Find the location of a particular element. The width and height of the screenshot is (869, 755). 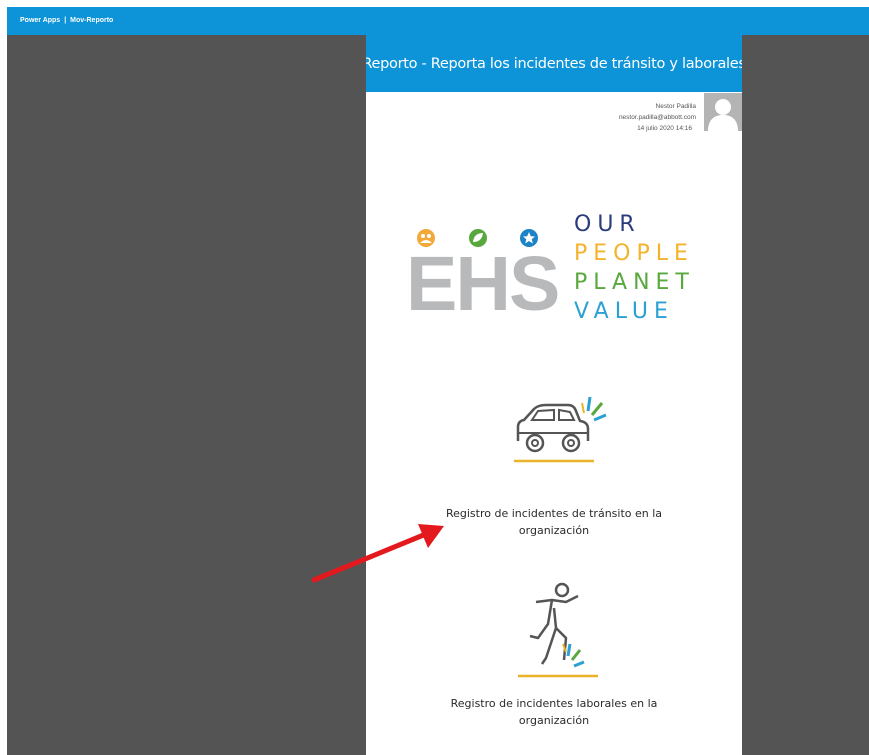

tagline-word-value: VALUE is located at coordinates (624, 311).